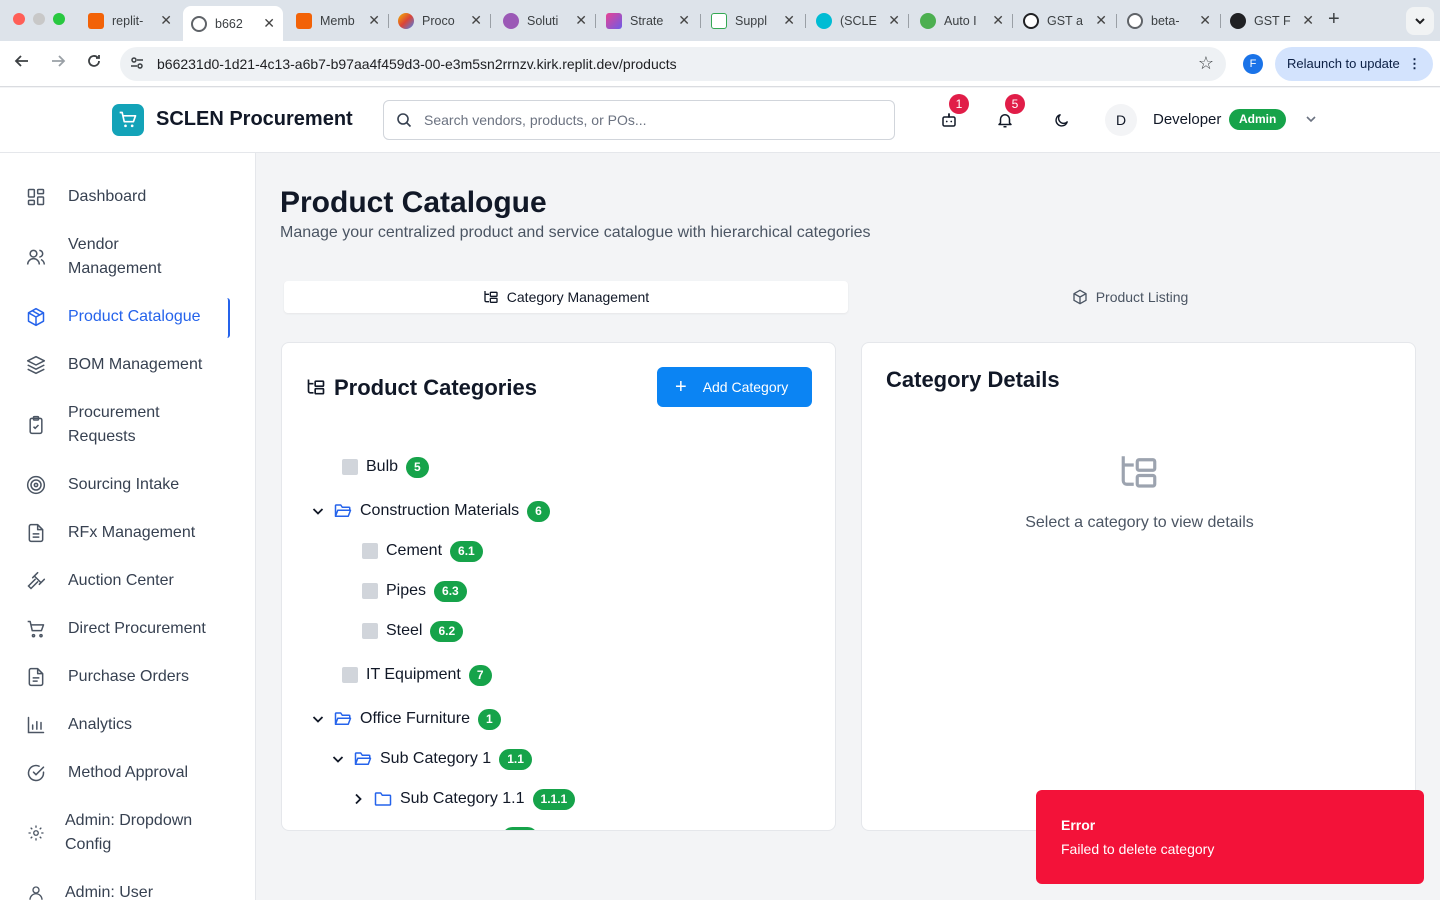 Image resolution: width=1440 pixels, height=900 pixels. I want to click on category-row-bulb: Bulb 5, so click(385, 467).